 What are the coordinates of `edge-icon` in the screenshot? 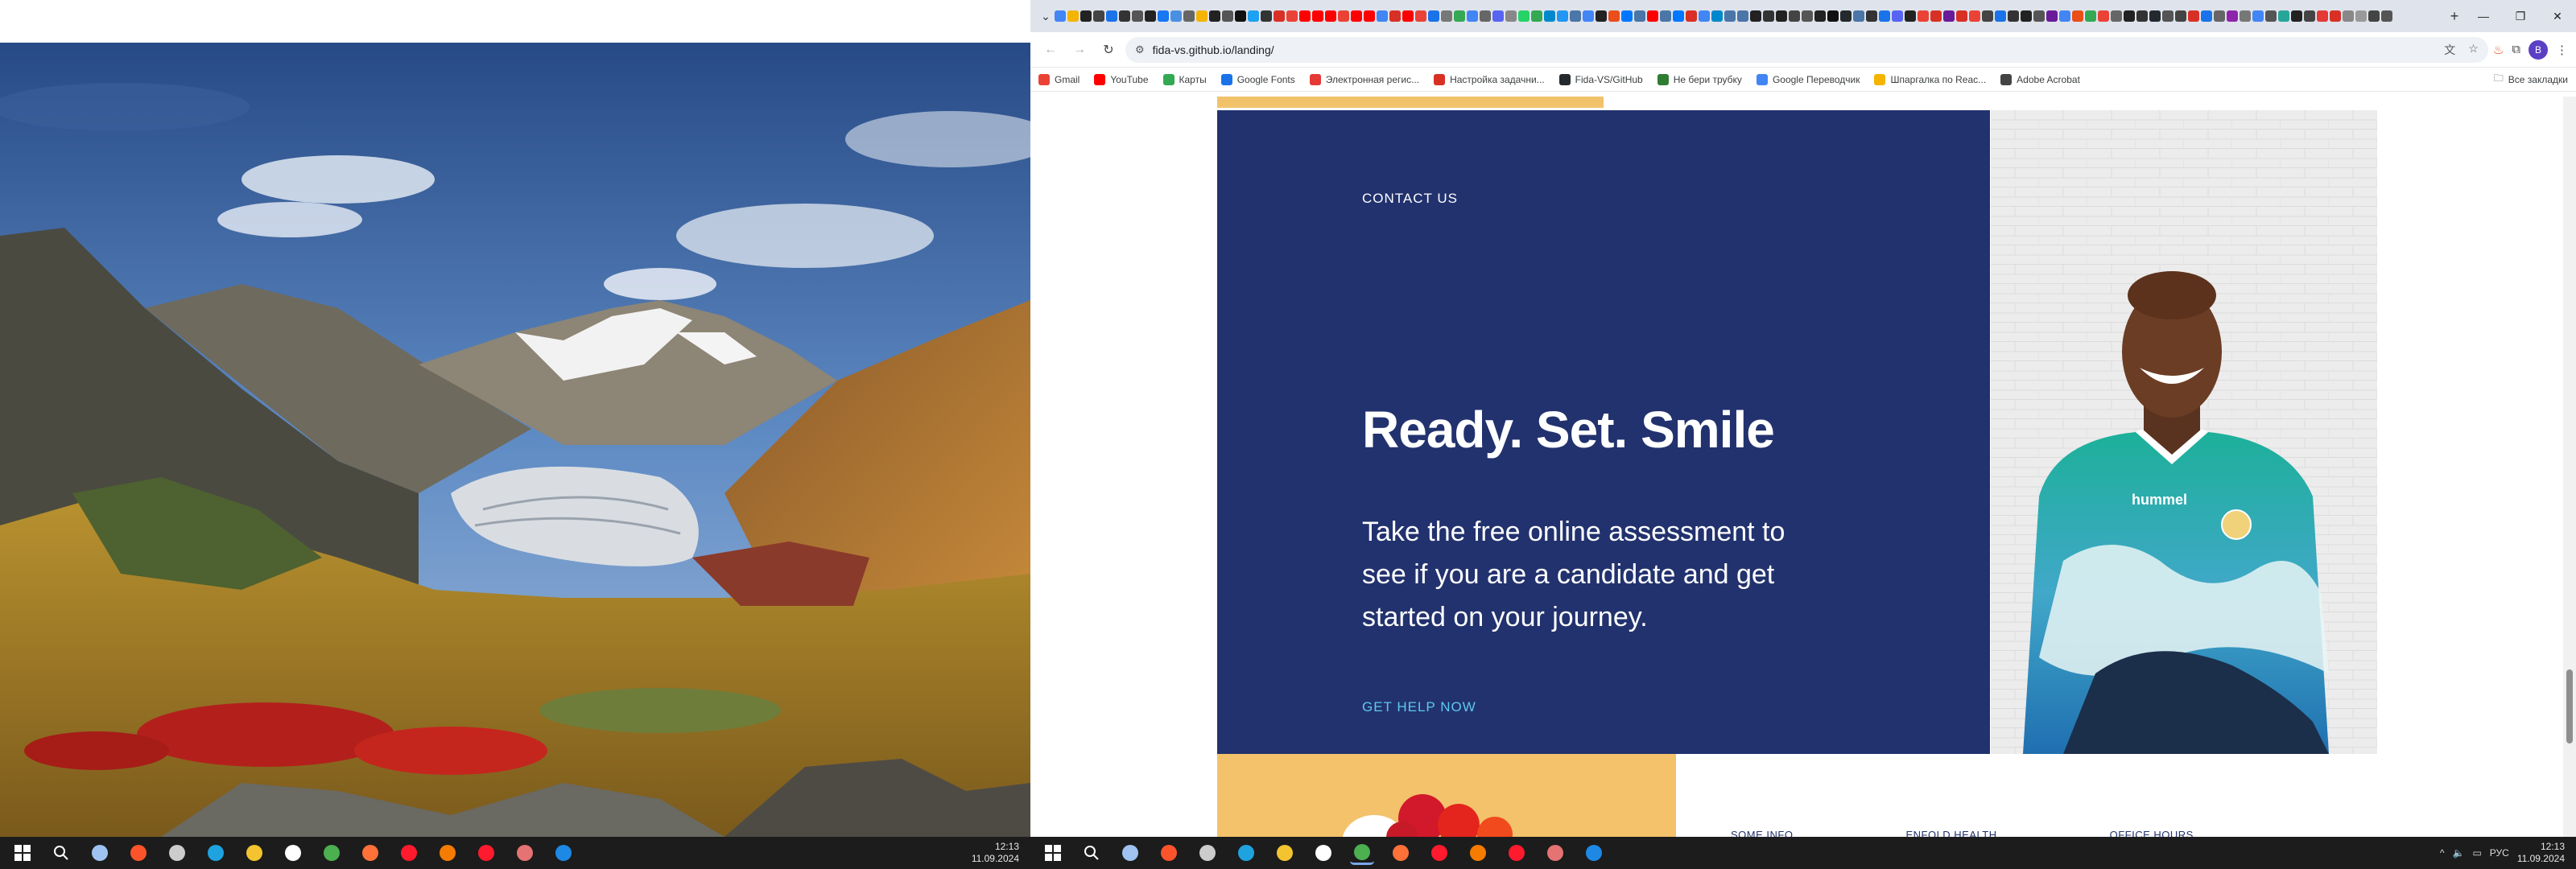 It's located at (216, 853).